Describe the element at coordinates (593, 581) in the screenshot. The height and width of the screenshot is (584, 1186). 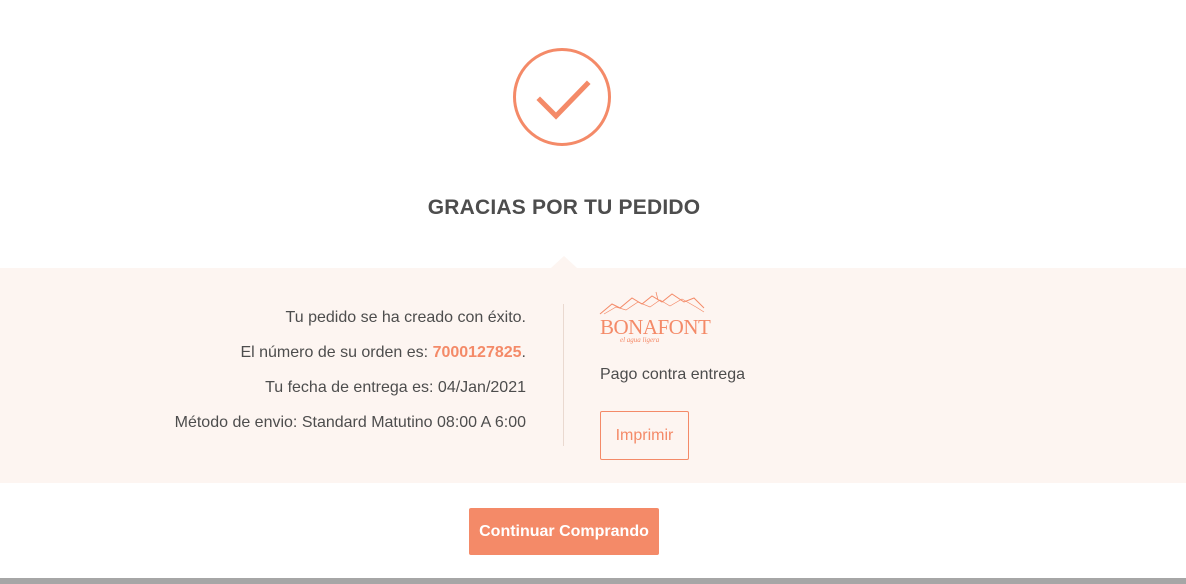
I see `bottom-scrollbar` at that location.